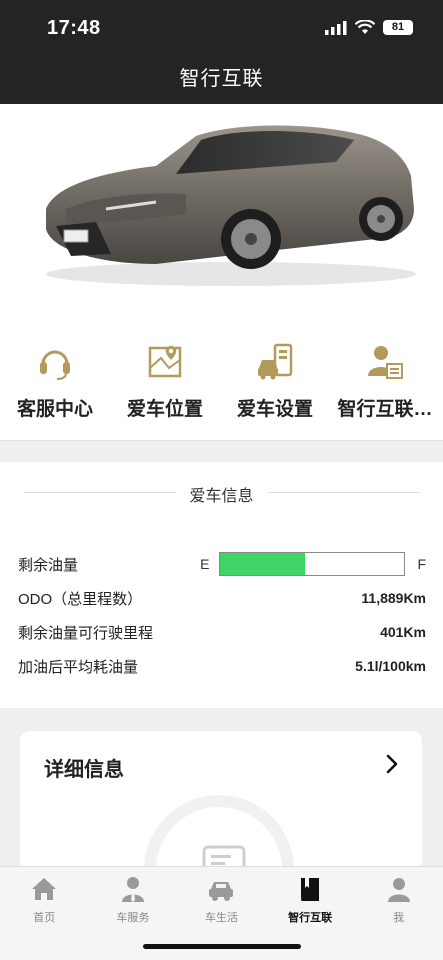 The width and height of the screenshot is (443, 960). Describe the element at coordinates (55, 381) in the screenshot. I see `quick-action-customer-service: 客服中心` at that location.